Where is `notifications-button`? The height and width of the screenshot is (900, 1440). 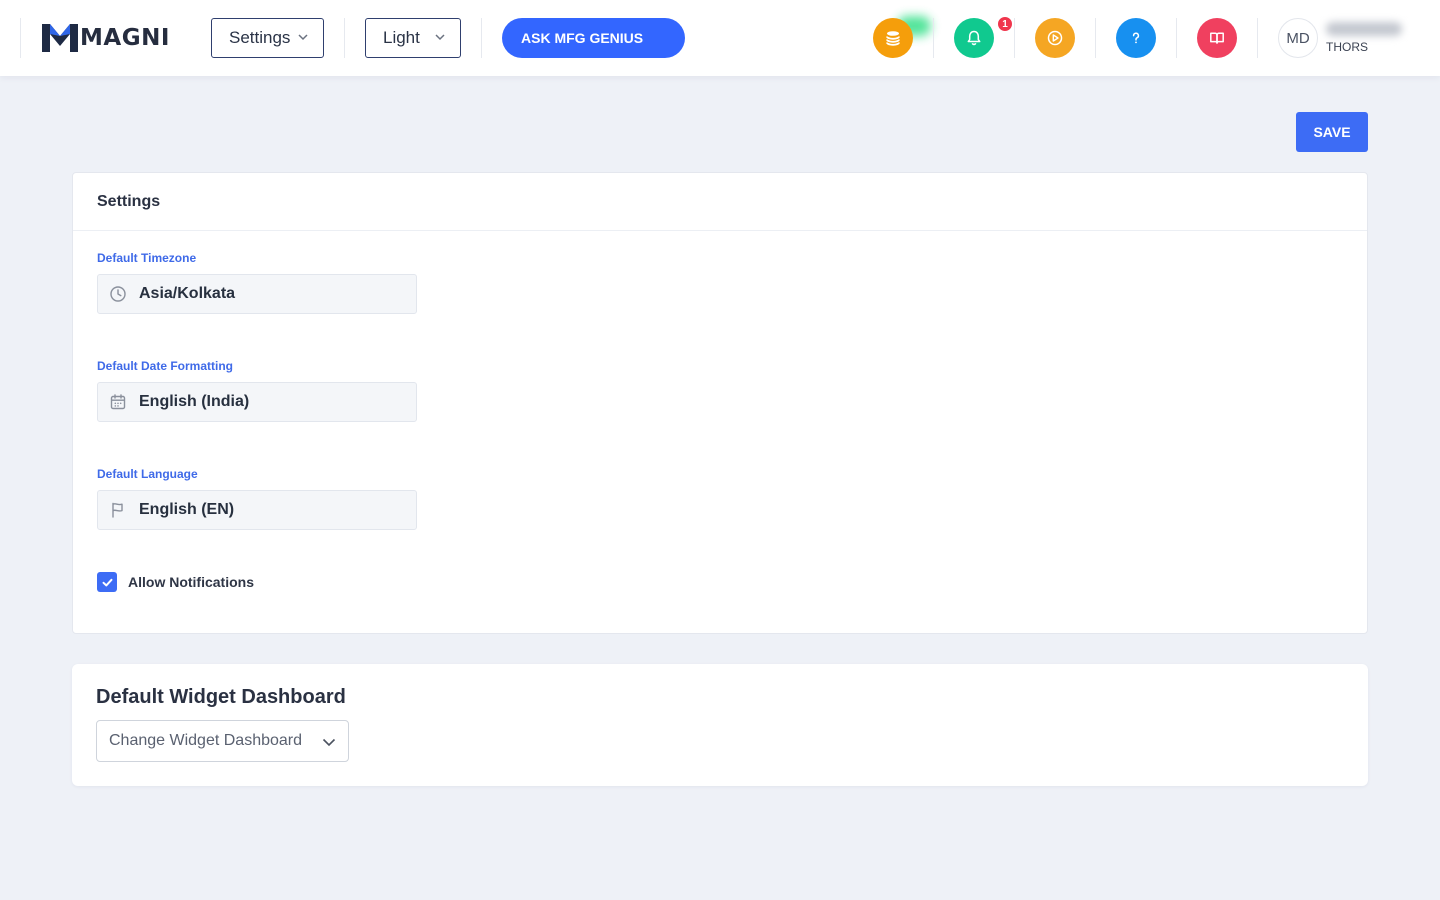 notifications-button is located at coordinates (974, 38).